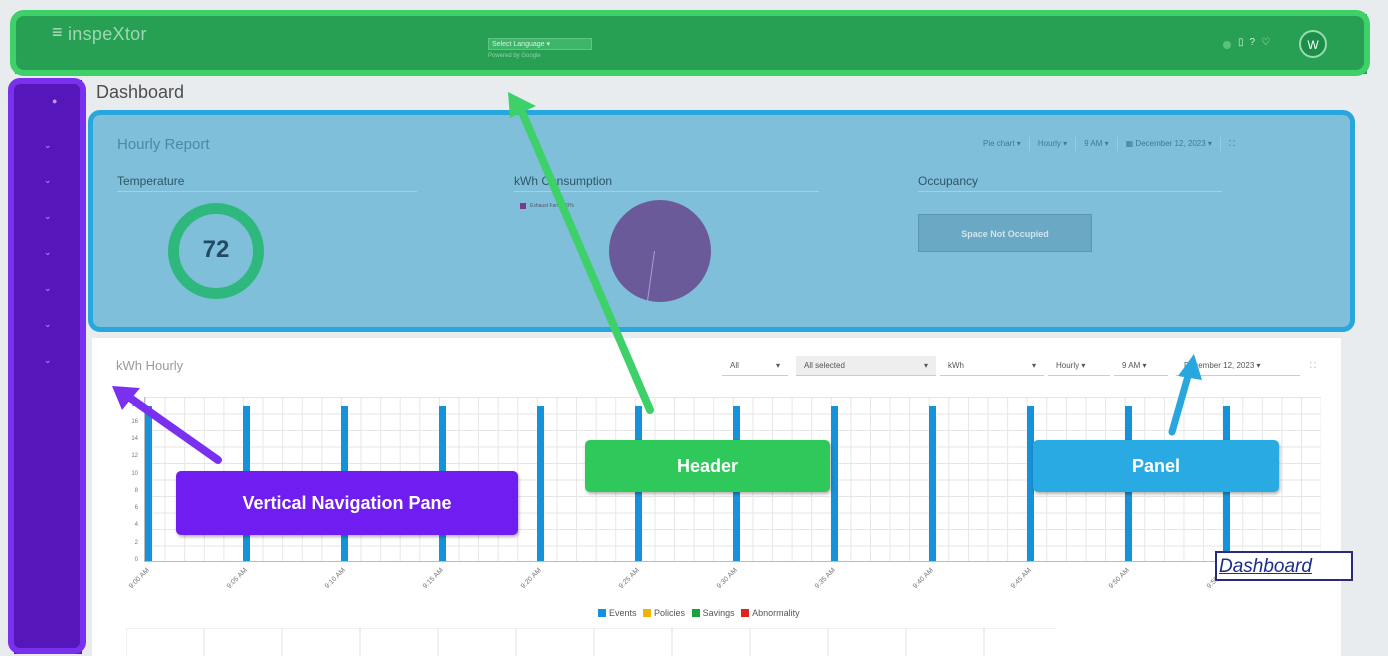 This screenshot has height=661, width=1388. Describe the element at coordinates (707, 466) in the screenshot. I see `header-label: Header` at that location.